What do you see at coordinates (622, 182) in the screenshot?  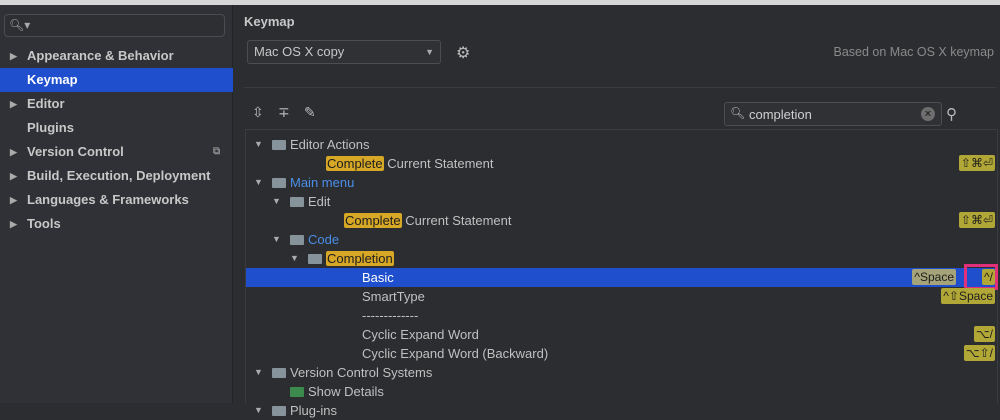 I see `tree-row: ▼ Main menu` at bounding box center [622, 182].